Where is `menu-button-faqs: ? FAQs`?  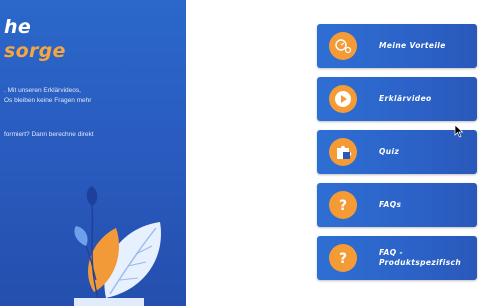 menu-button-faqs: ? FAQs is located at coordinates (397, 205).